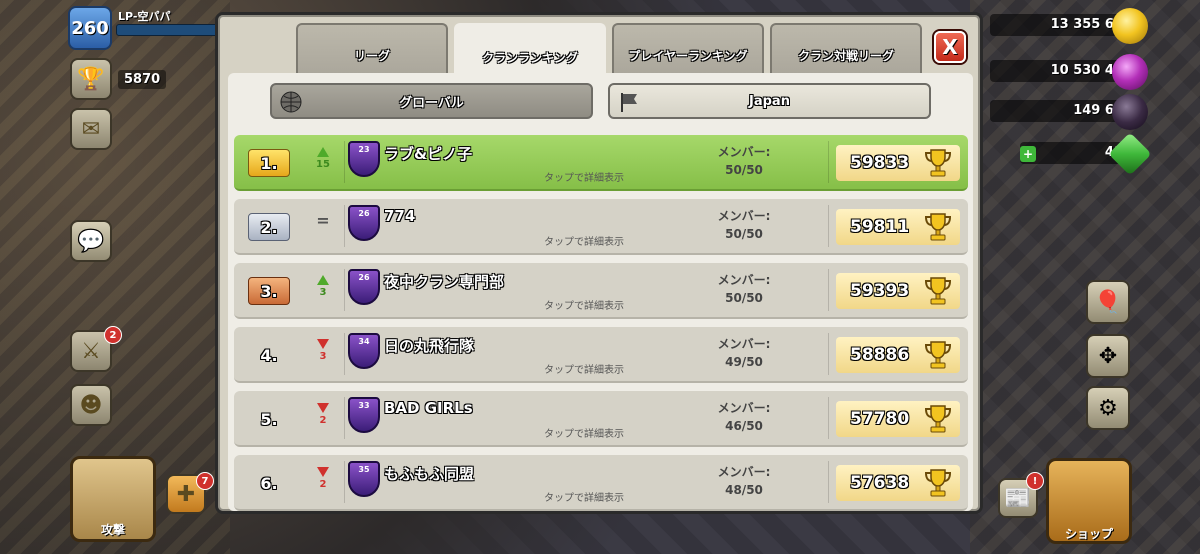  What do you see at coordinates (880, 163) in the screenshot?
I see `score-value: 59833` at bounding box center [880, 163].